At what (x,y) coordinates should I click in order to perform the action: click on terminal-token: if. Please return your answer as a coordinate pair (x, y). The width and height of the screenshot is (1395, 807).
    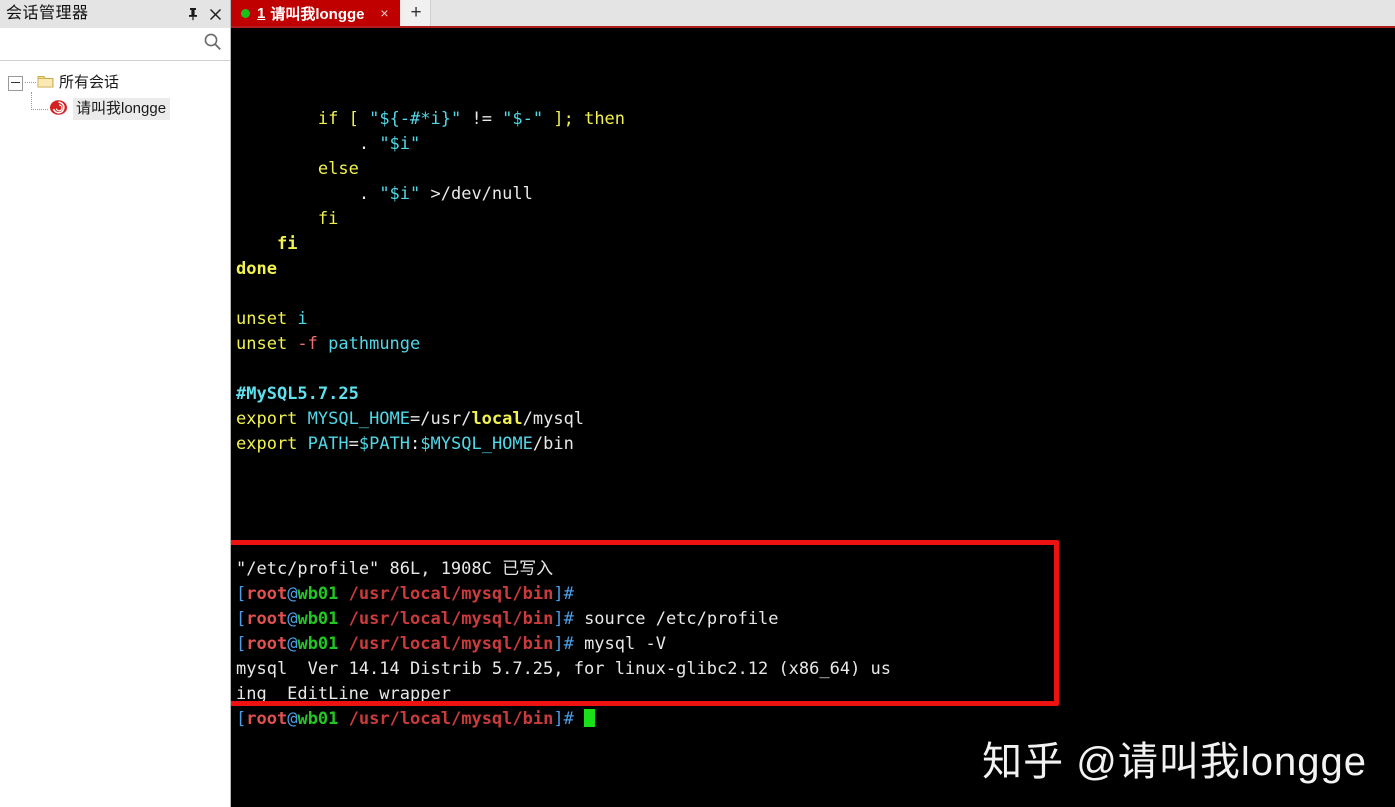
    Looking at the image, I should click on (328, 119).